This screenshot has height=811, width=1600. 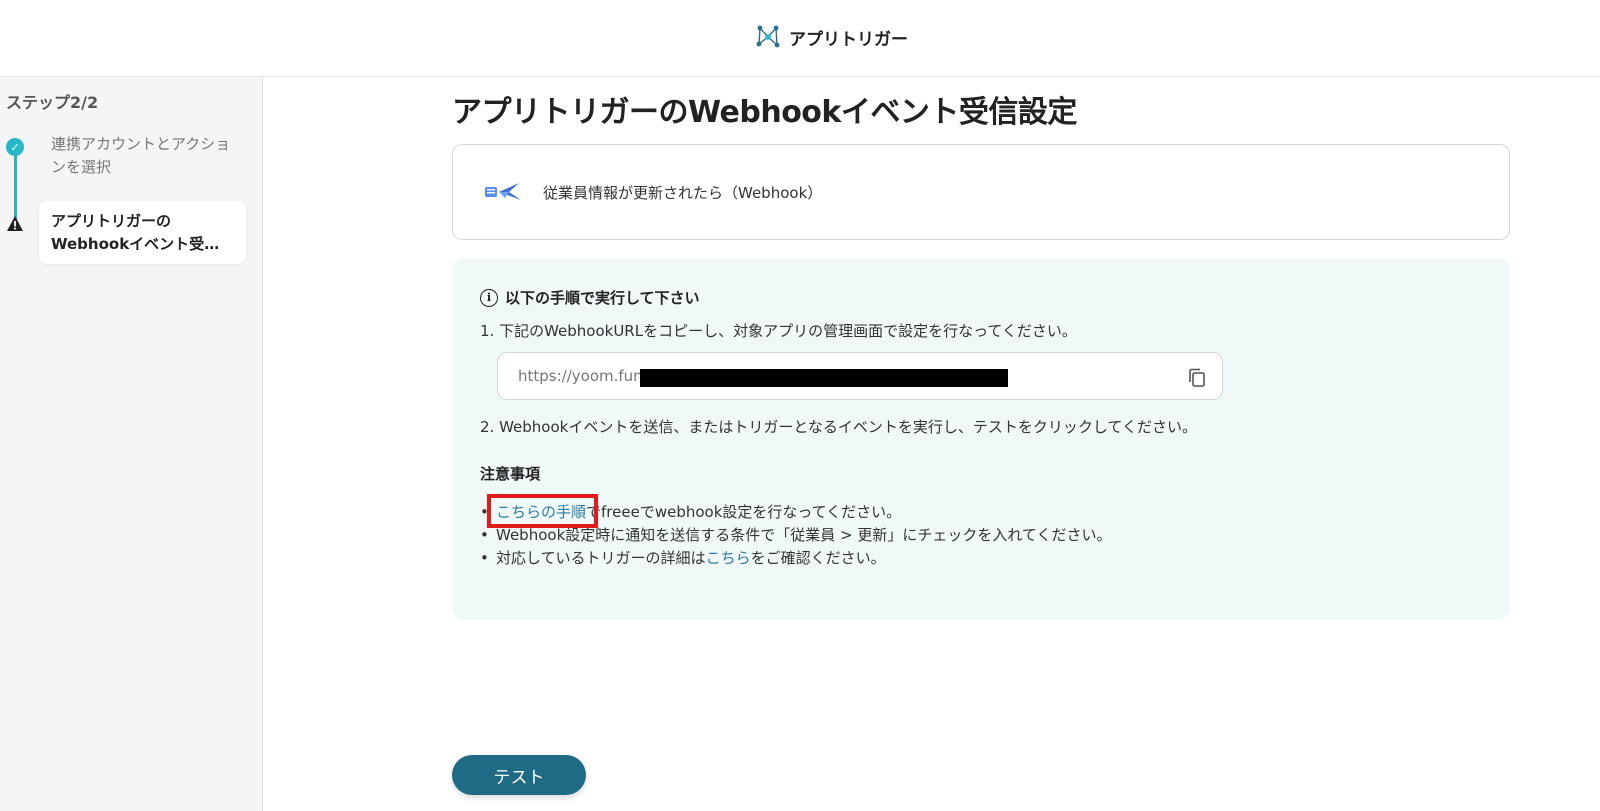 I want to click on step-count: ステップ2/2, so click(x=52, y=102).